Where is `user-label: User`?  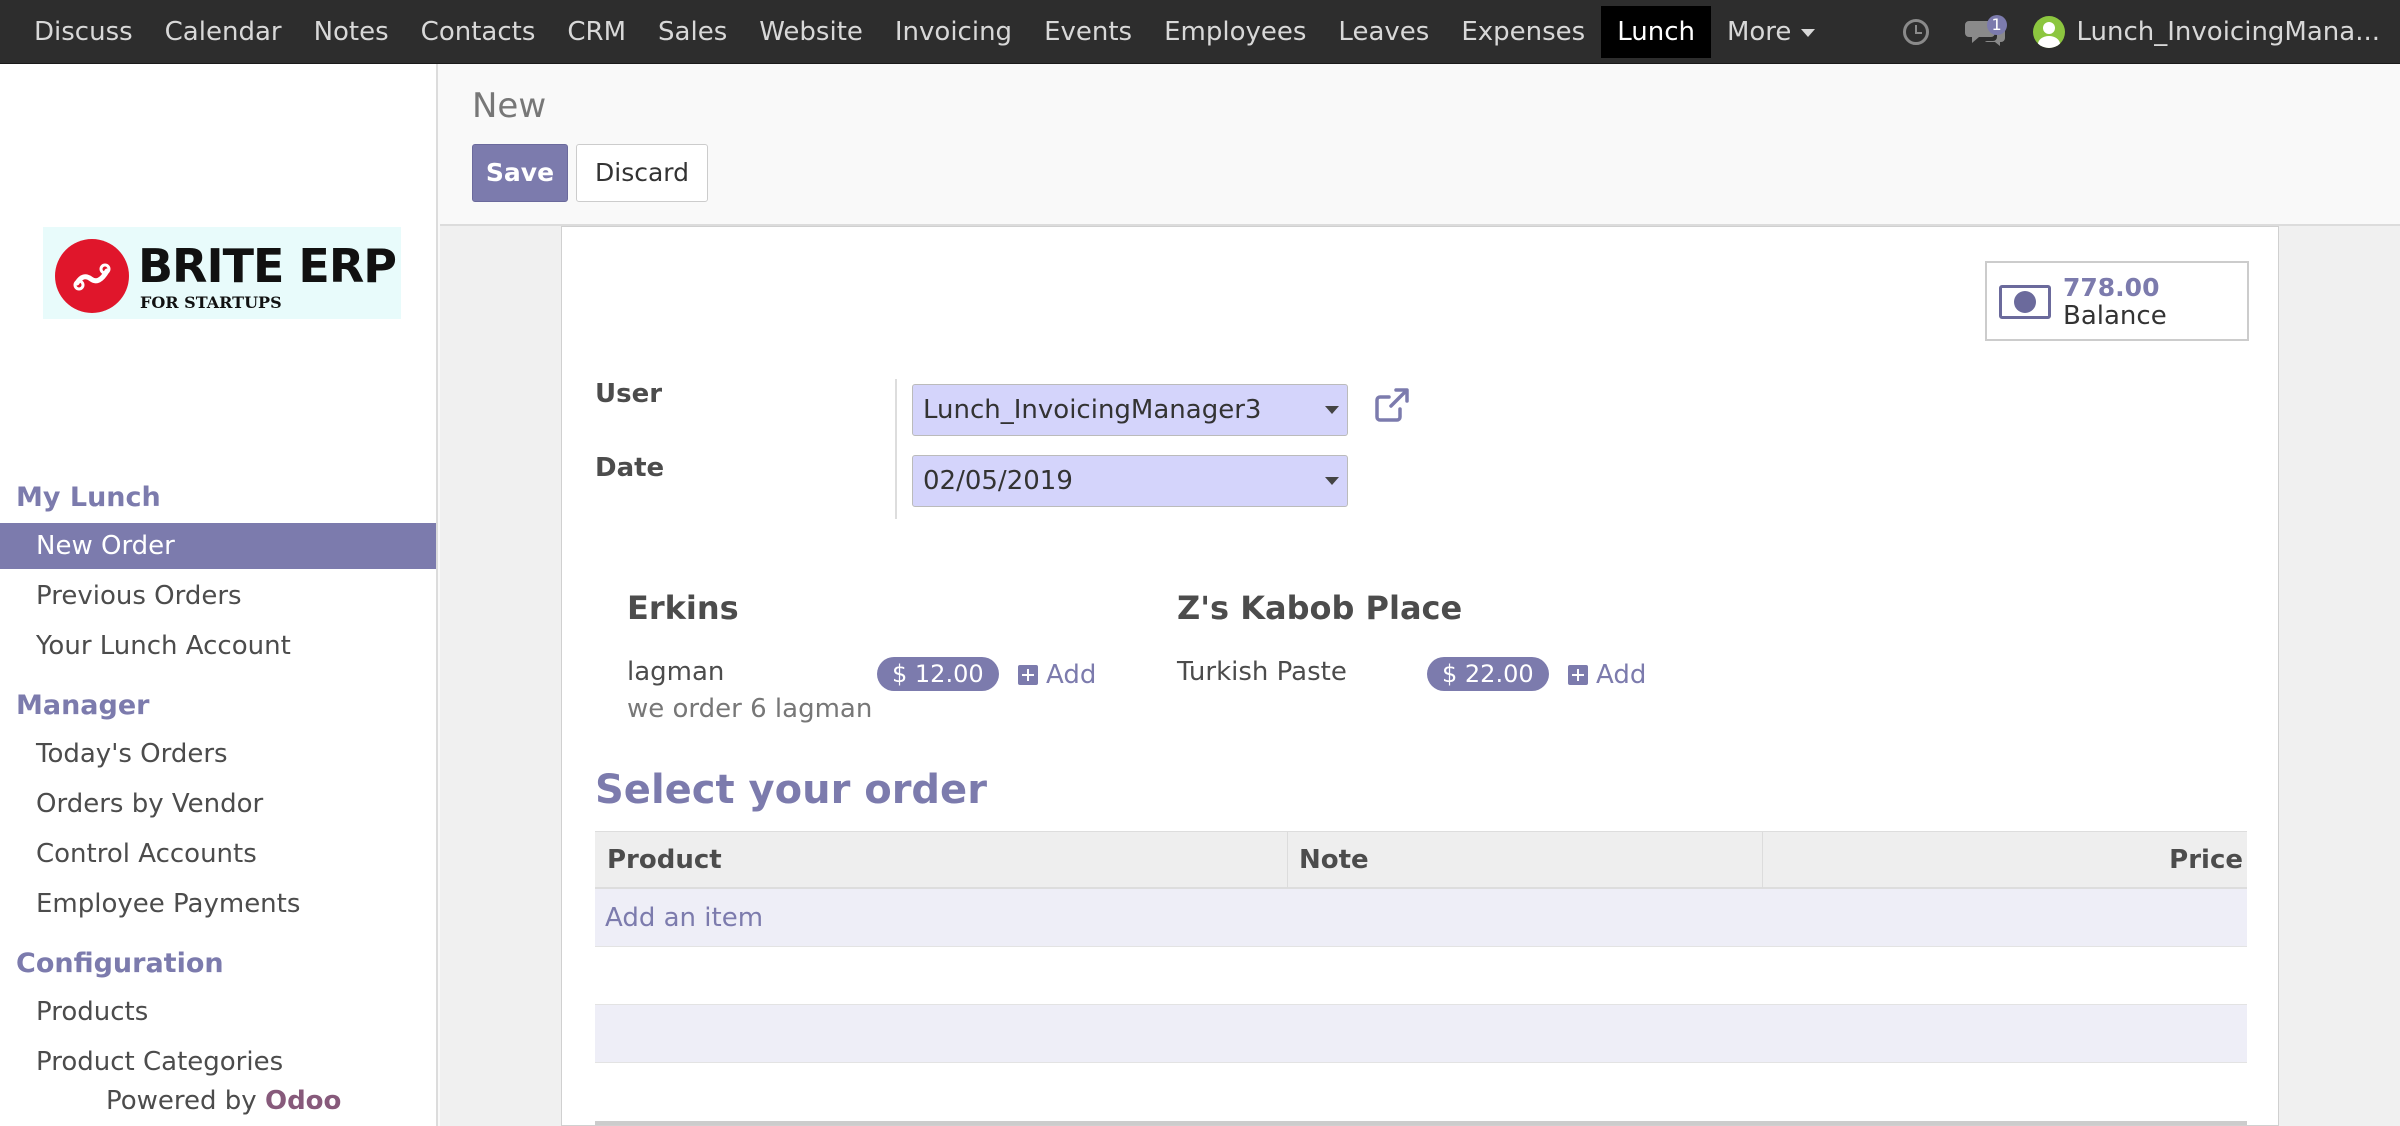 user-label: User is located at coordinates (629, 394).